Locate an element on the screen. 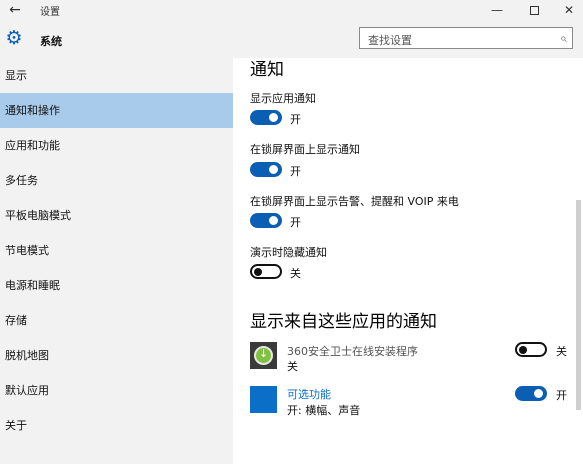 Image resolution: width=583 pixels, height=464 pixels. setting-label: 显示应用通知 is located at coordinates (283, 98).